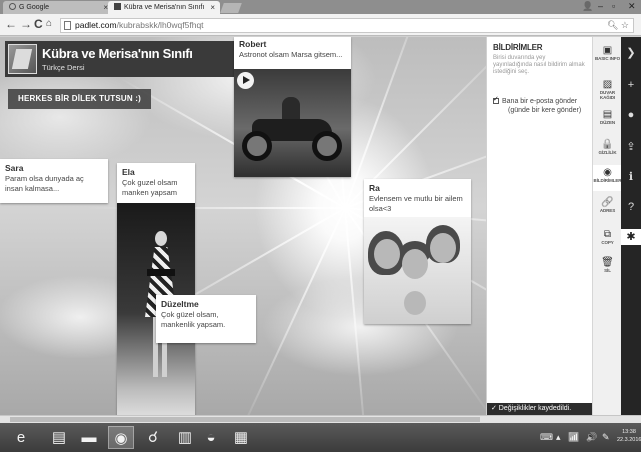 The width and height of the screenshot is (641, 452). I want to click on volume-icon: 🔊, so click(591, 437).